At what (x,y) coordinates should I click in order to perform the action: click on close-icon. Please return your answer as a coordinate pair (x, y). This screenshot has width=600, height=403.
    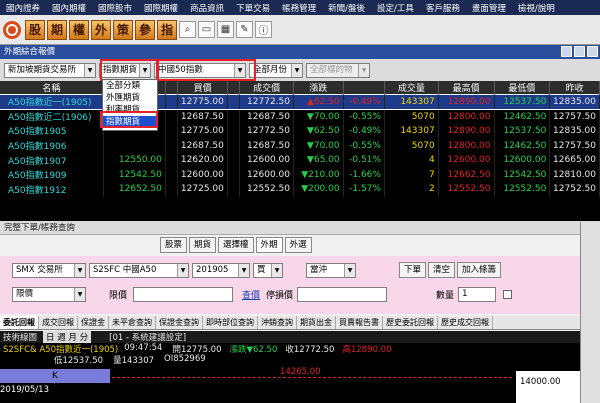
    Looking at the image, I should click on (592, 51).